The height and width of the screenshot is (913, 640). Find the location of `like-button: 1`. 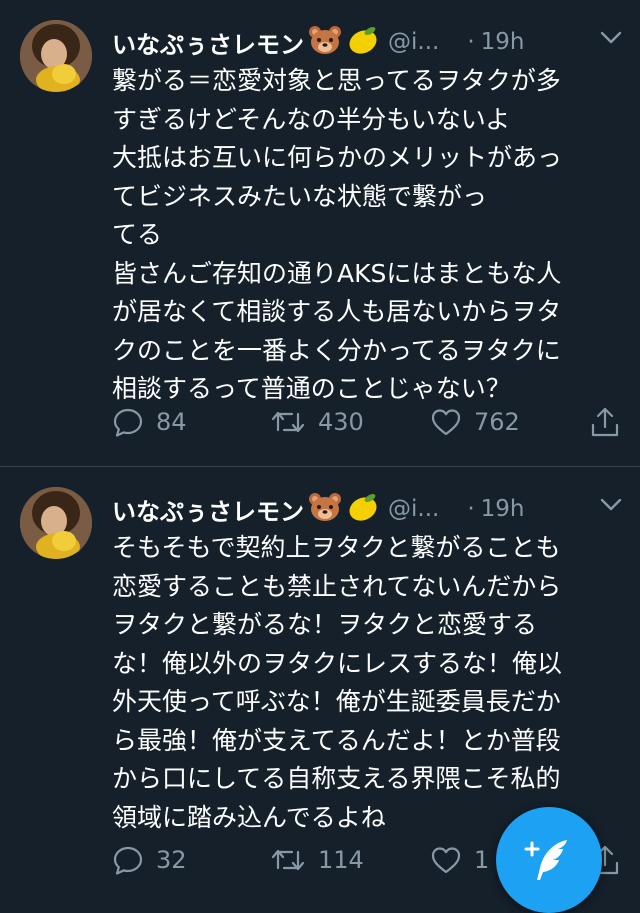

like-button: 1 is located at coordinates (459, 860).